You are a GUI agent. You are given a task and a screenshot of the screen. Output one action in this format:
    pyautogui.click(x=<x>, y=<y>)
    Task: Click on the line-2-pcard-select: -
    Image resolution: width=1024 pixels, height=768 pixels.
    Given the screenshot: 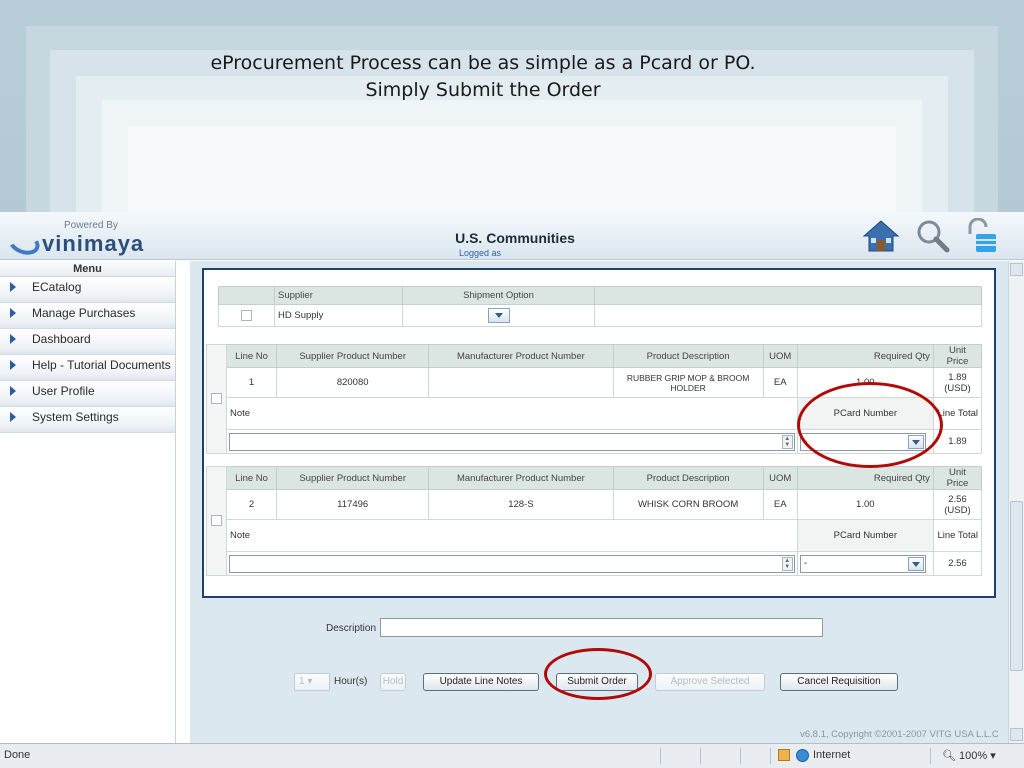 What is the action you would take?
    pyautogui.click(x=862, y=563)
    